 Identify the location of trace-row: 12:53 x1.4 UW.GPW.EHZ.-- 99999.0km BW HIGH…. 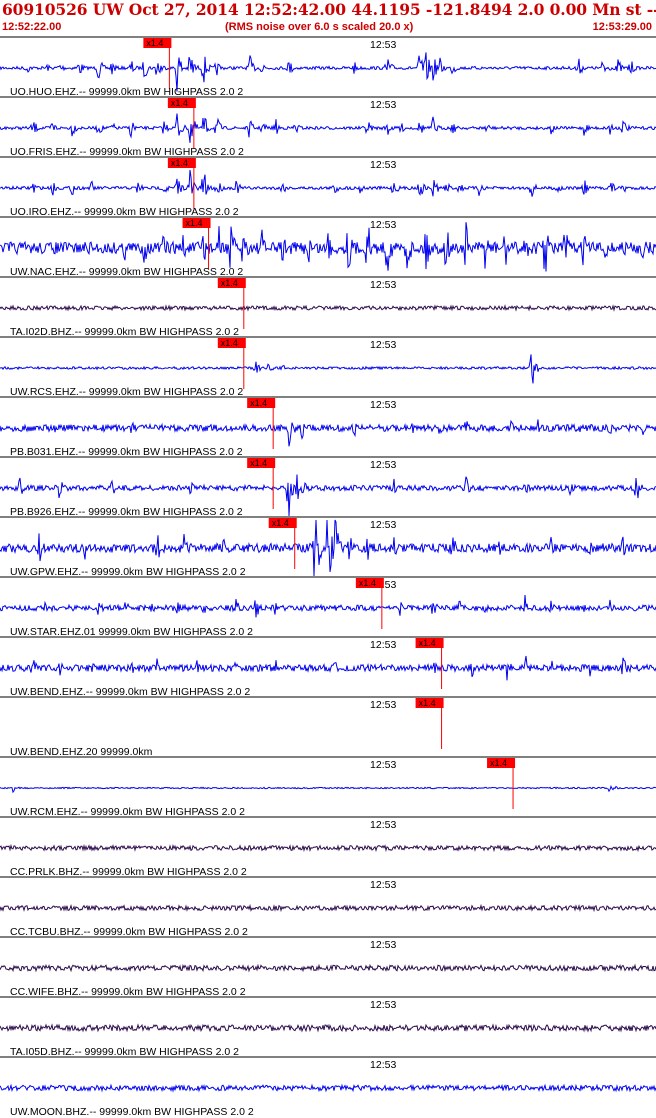
(328, 547).